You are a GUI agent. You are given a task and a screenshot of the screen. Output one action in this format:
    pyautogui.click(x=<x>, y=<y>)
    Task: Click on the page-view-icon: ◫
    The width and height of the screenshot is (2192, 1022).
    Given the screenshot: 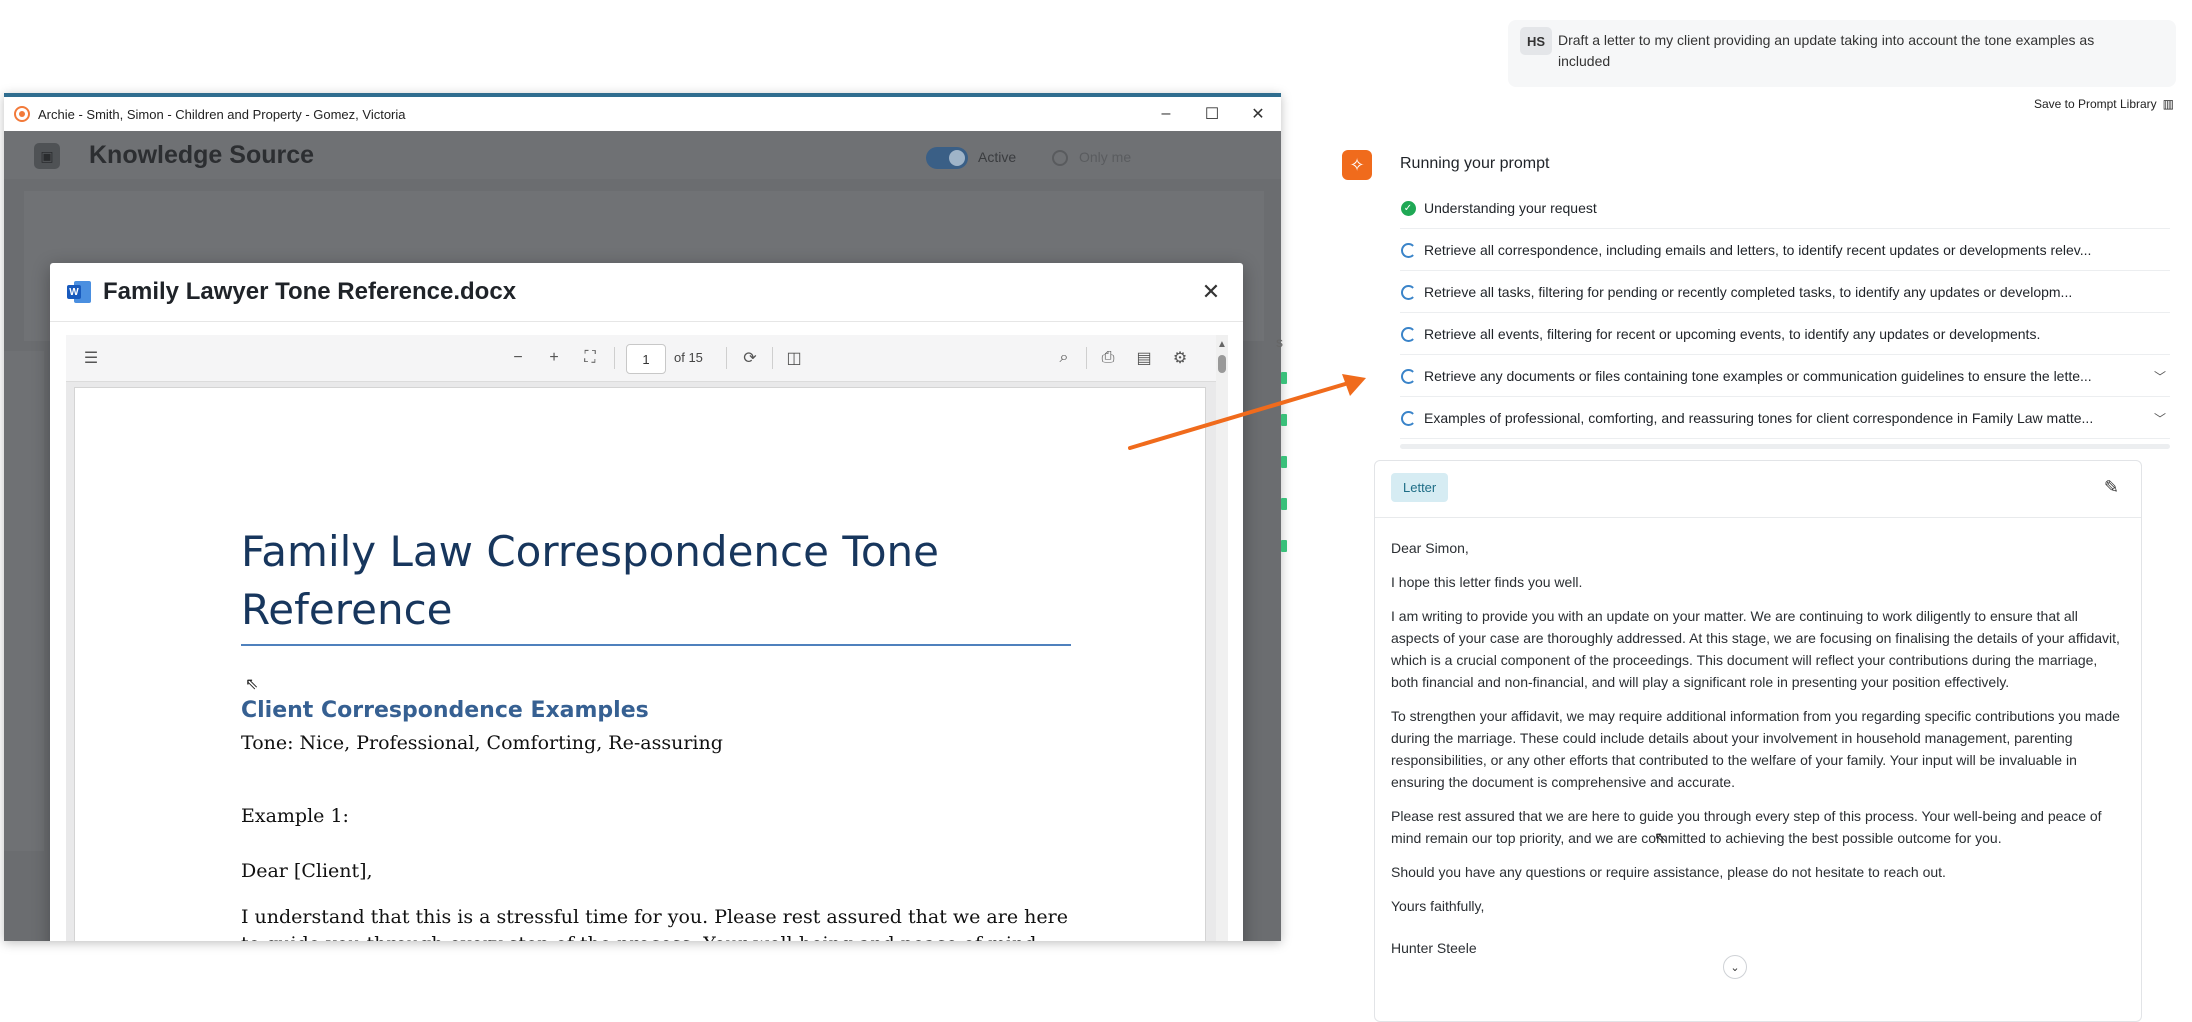 What is the action you would take?
    pyautogui.click(x=794, y=358)
    